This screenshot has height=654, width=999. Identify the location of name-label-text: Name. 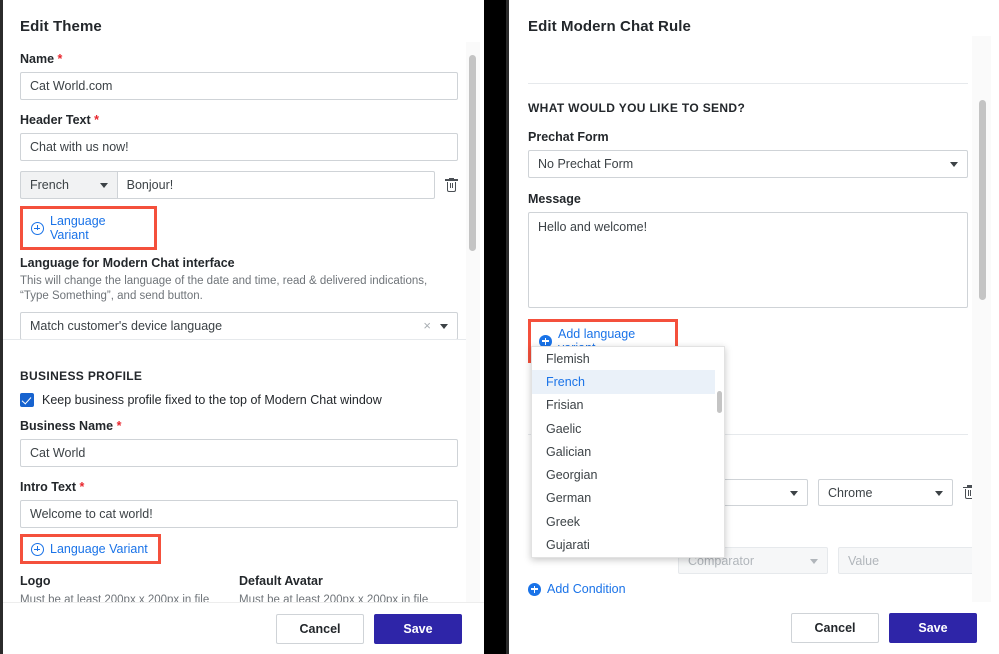
(37, 59).